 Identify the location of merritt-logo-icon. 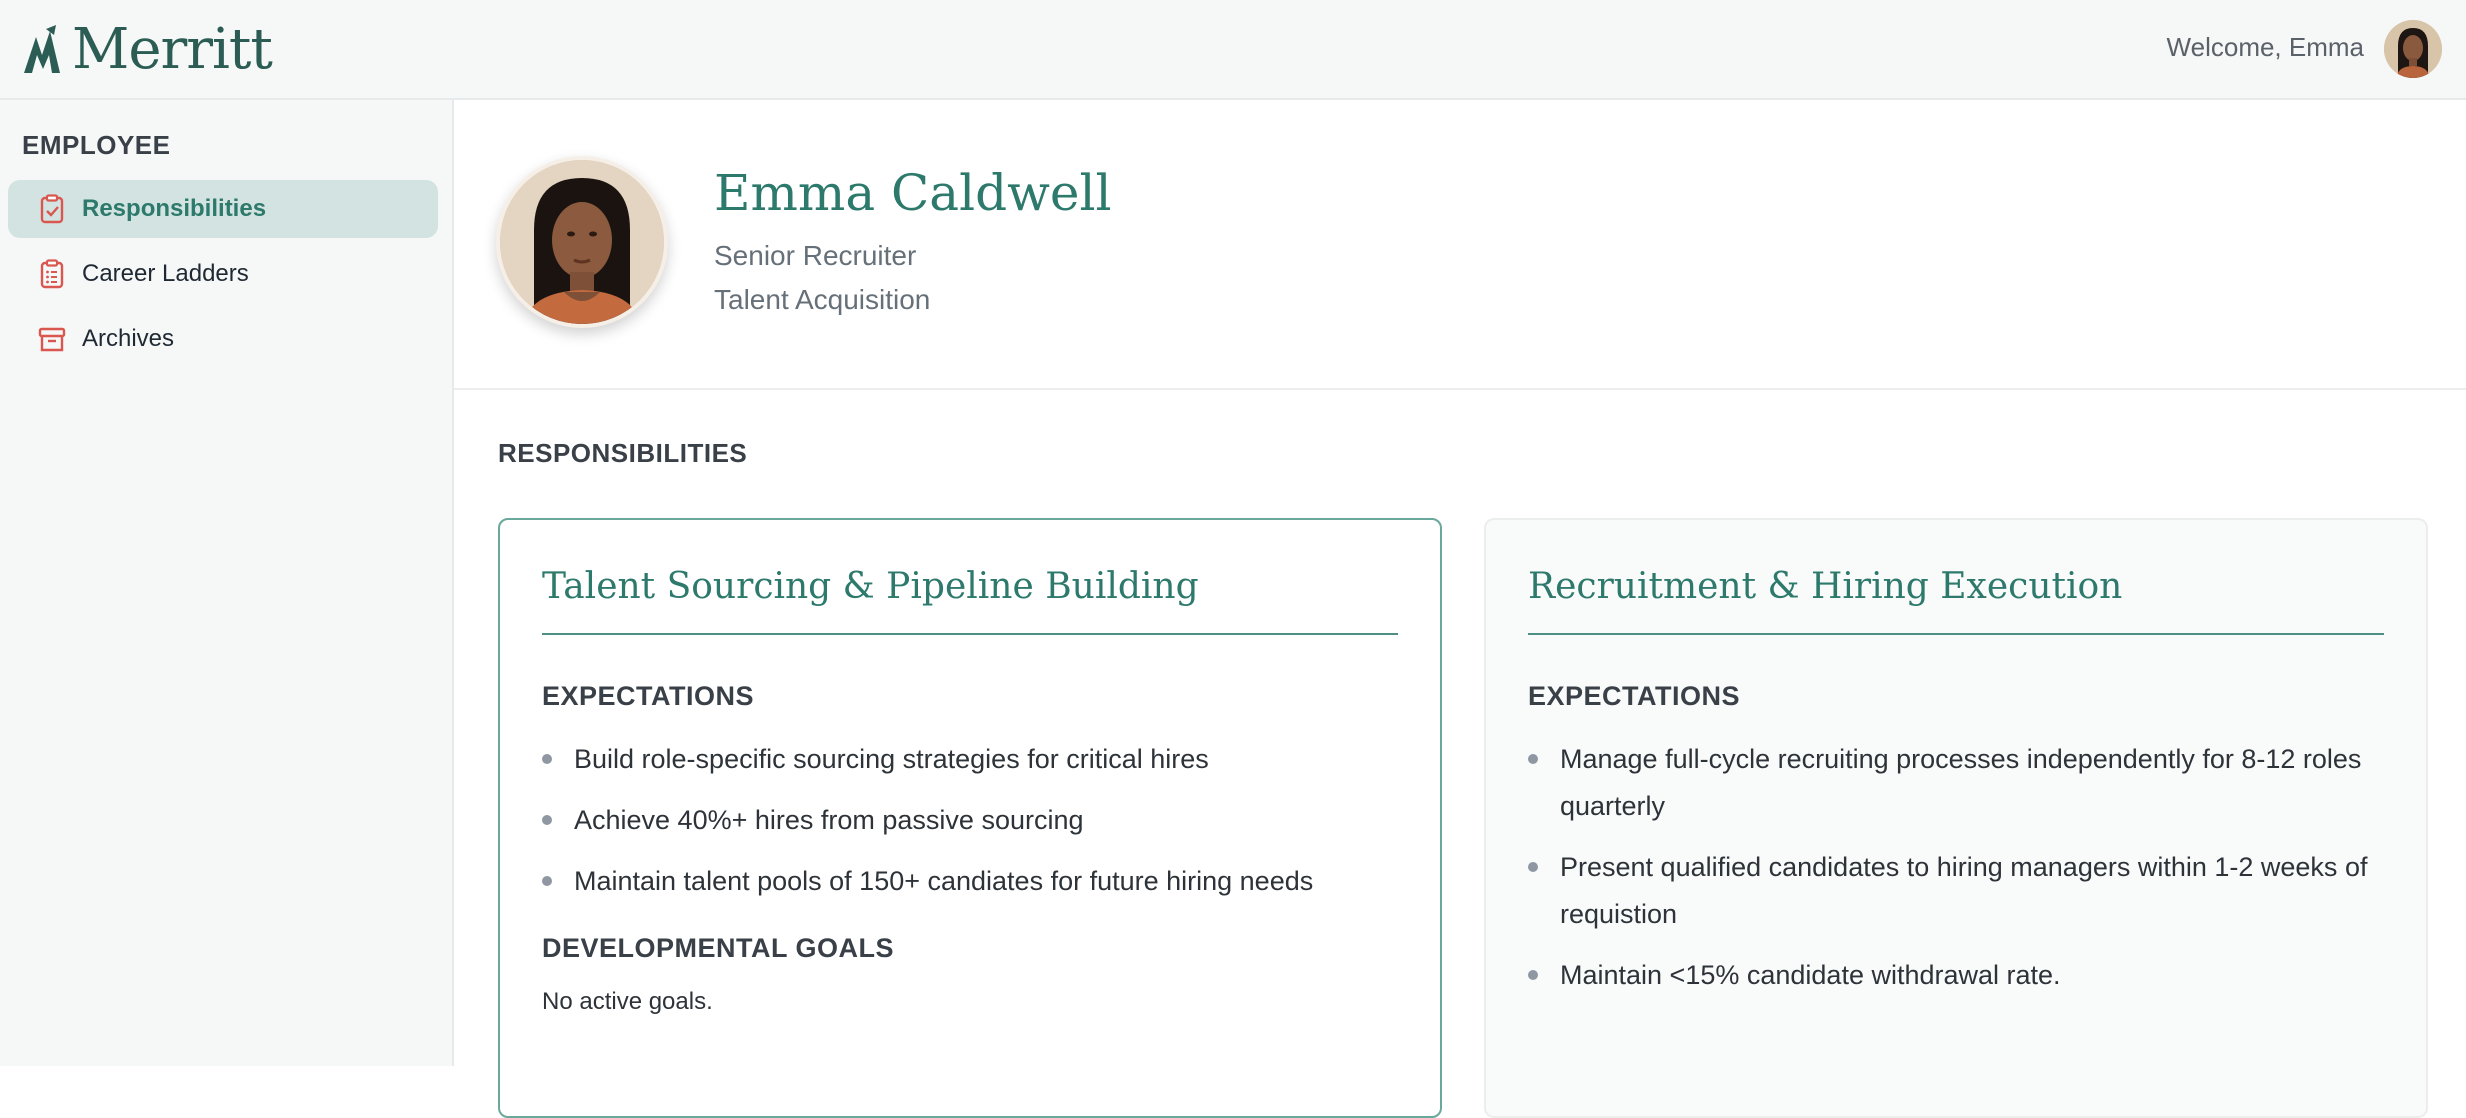
(42, 49).